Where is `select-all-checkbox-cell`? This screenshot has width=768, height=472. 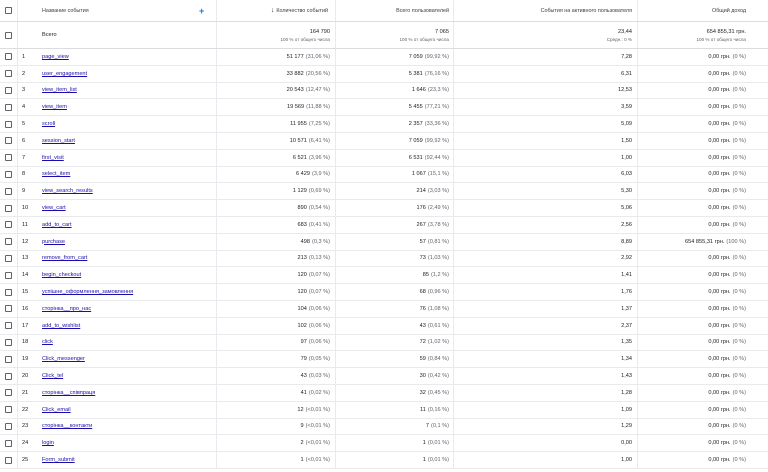
select-all-checkbox-cell is located at coordinates (11, 10).